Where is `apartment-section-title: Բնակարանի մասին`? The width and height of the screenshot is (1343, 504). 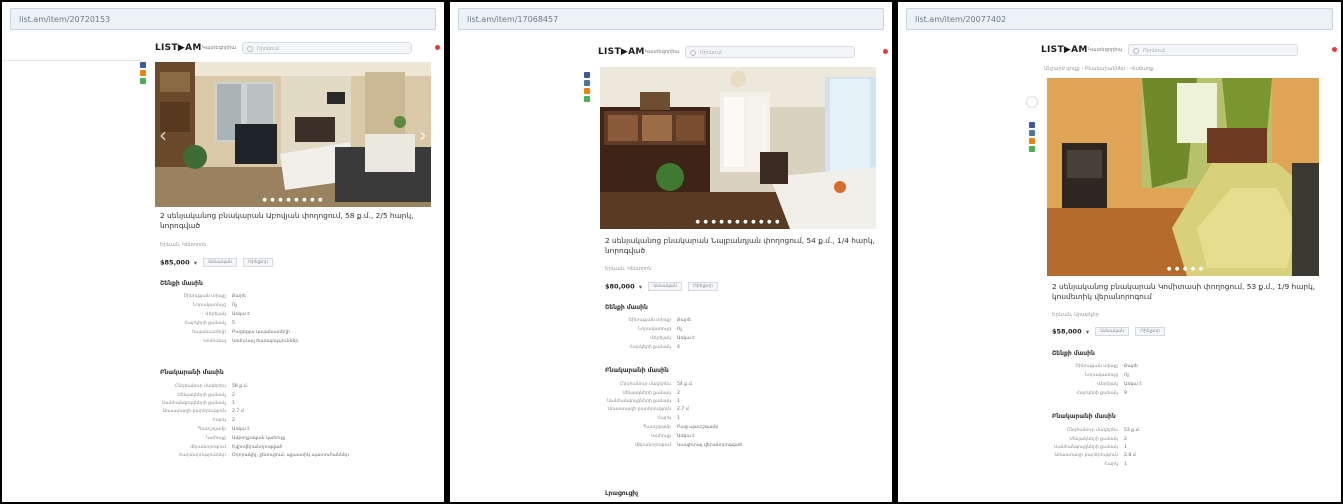
apartment-section-title: Բնակարանի մասին is located at coordinates (1084, 416).